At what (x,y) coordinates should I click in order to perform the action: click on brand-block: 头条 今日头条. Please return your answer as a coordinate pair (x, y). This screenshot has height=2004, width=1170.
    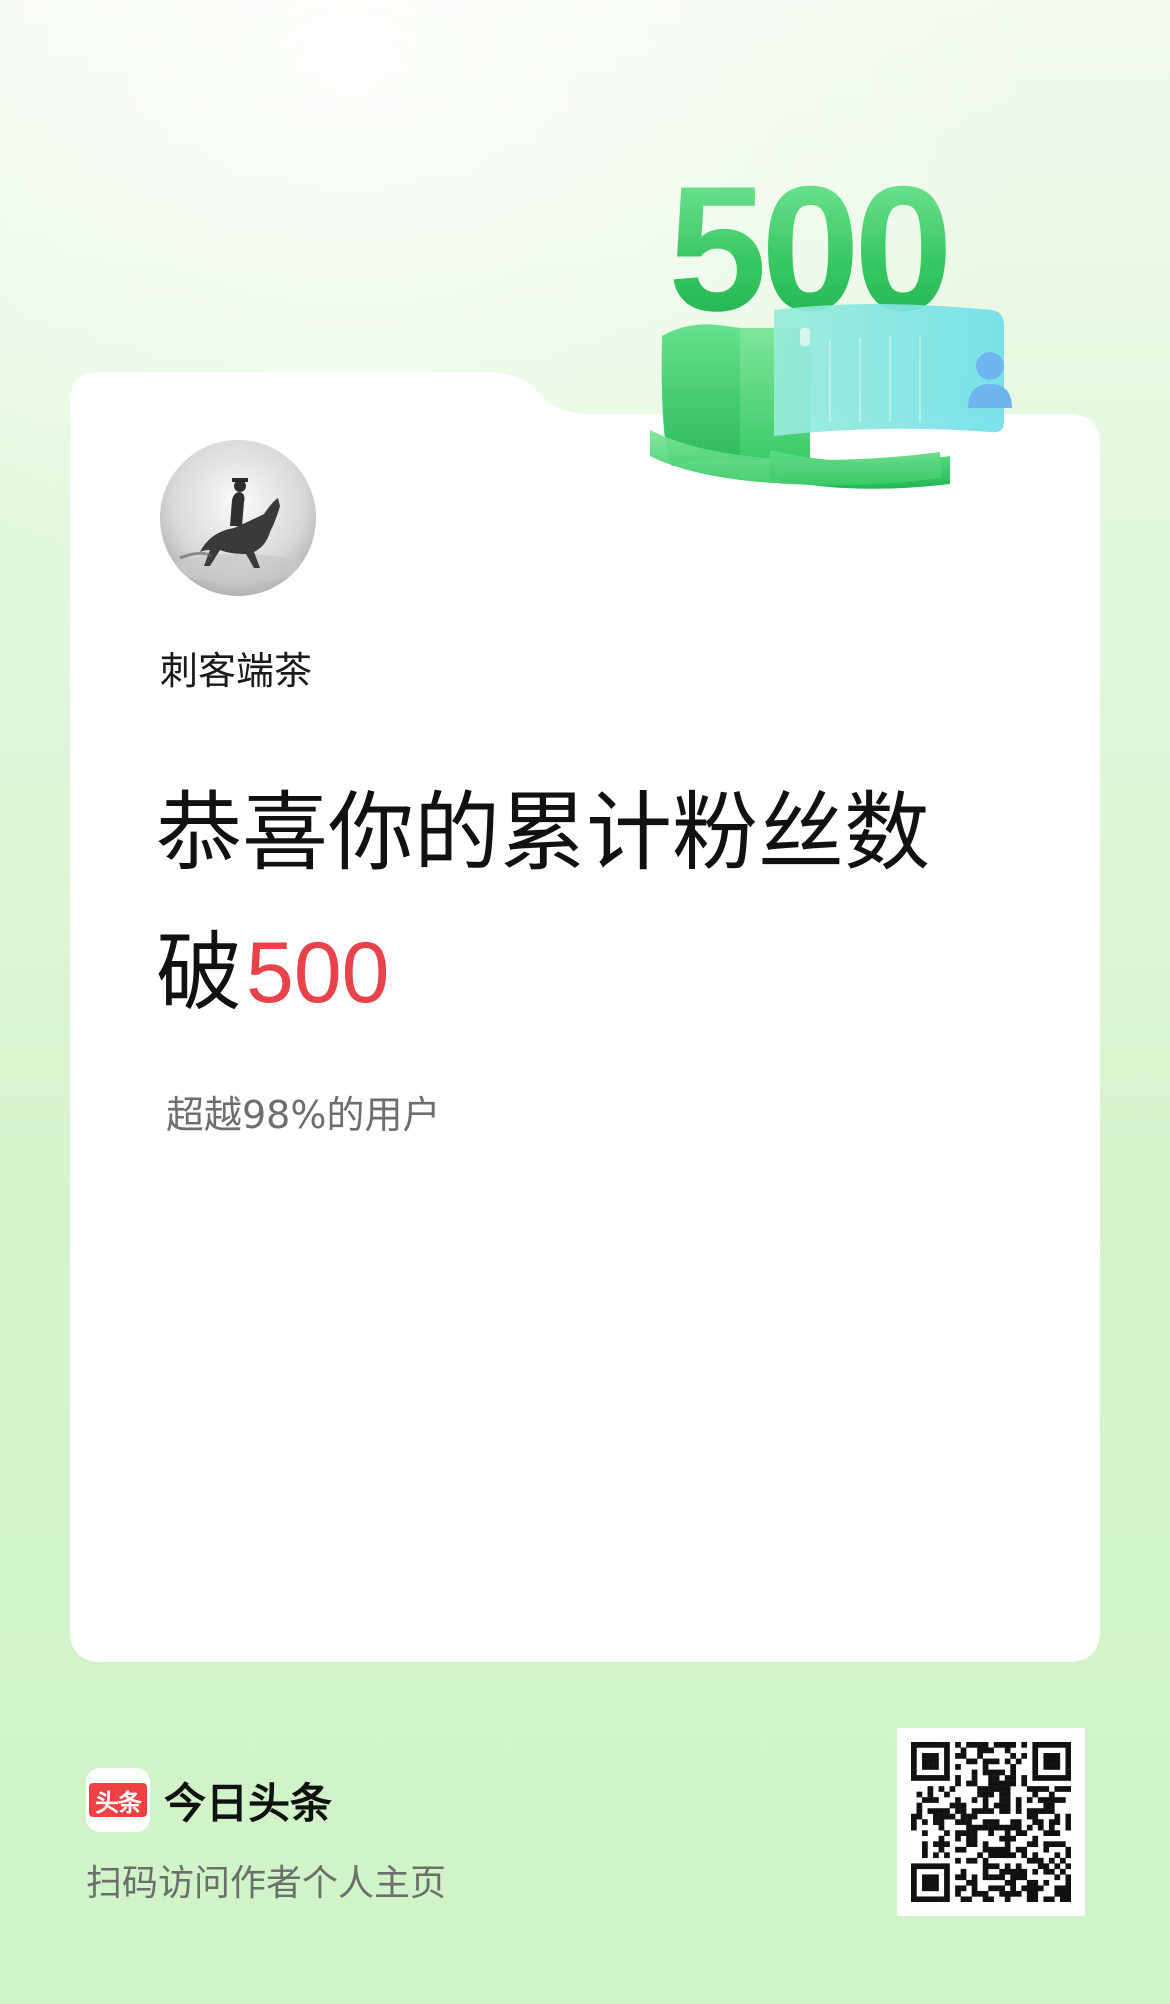
    Looking at the image, I should click on (209, 1800).